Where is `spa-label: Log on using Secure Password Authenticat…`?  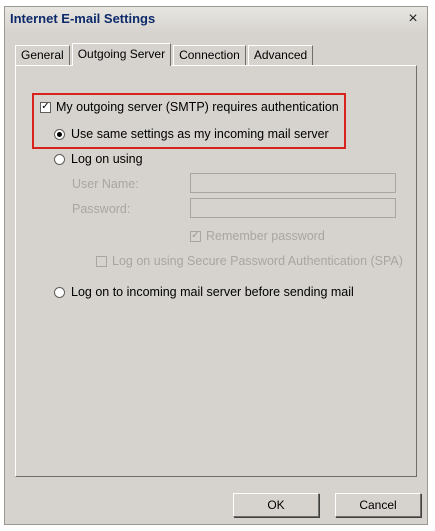
spa-label: Log on using Secure Password Authenticat… is located at coordinates (257, 261).